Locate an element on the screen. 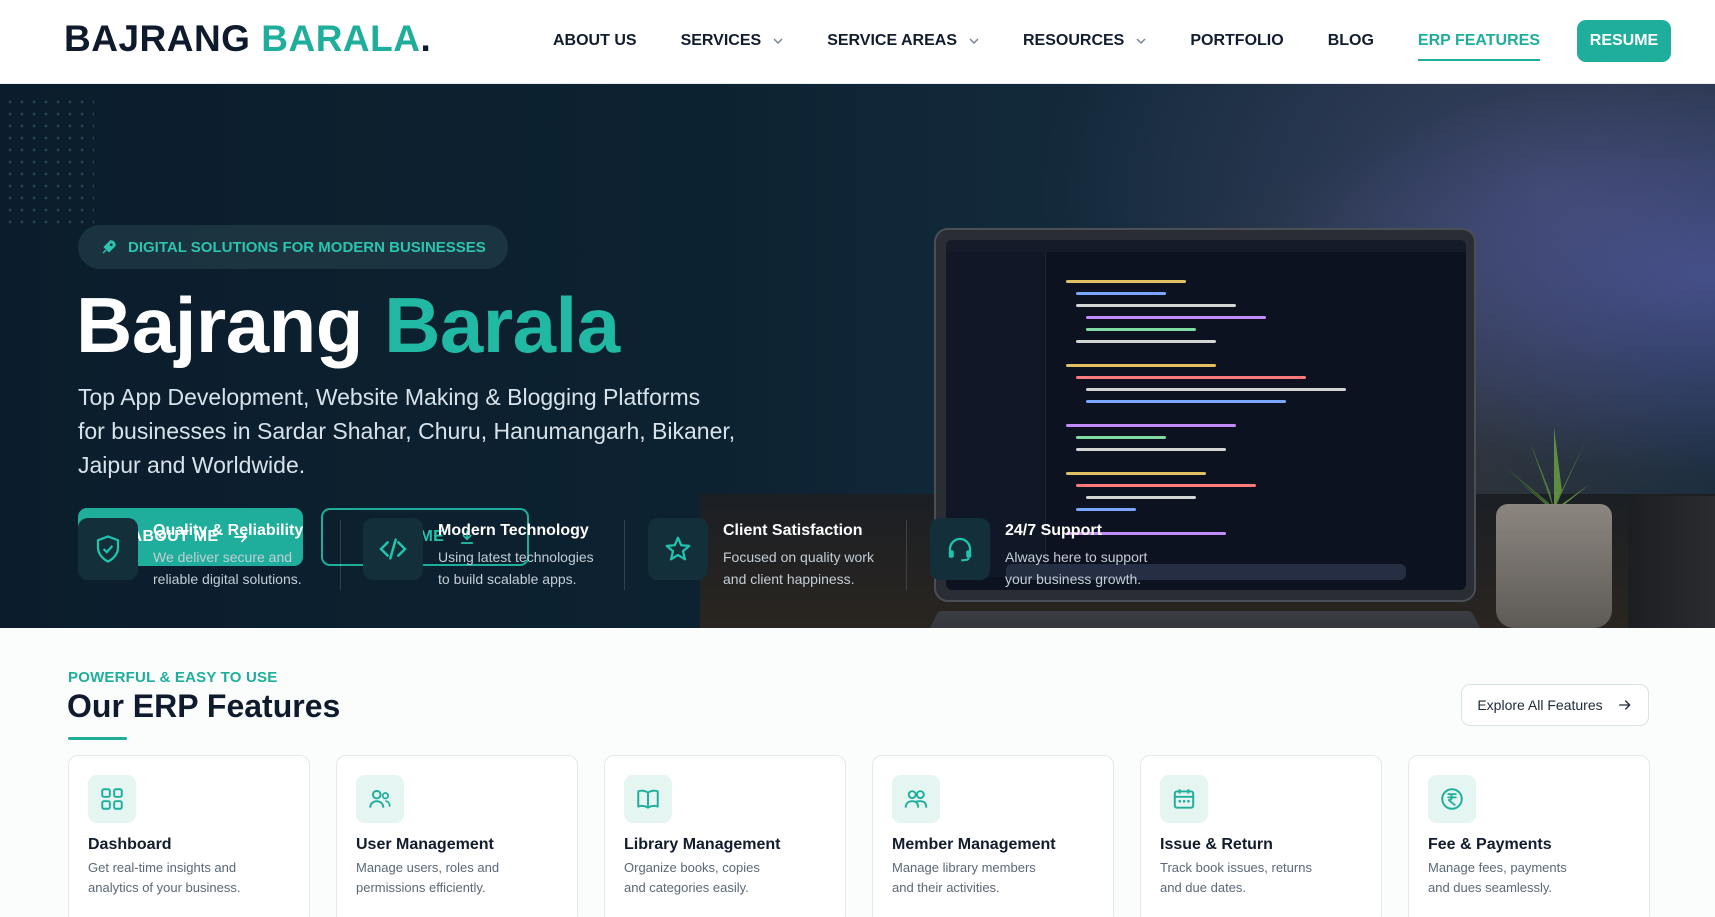 This screenshot has height=917, width=1715. card-title: Member Management is located at coordinates (974, 844).